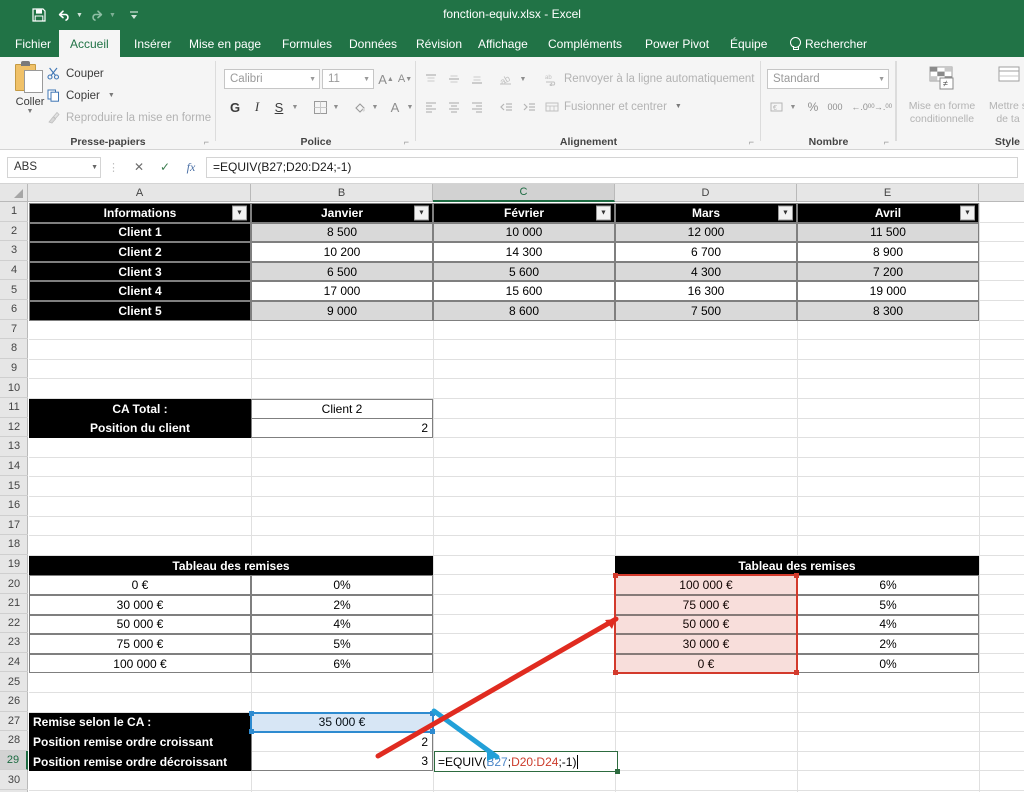 The width and height of the screenshot is (1024, 792). I want to click on discount-asc-rate: 0%, so click(342, 585).